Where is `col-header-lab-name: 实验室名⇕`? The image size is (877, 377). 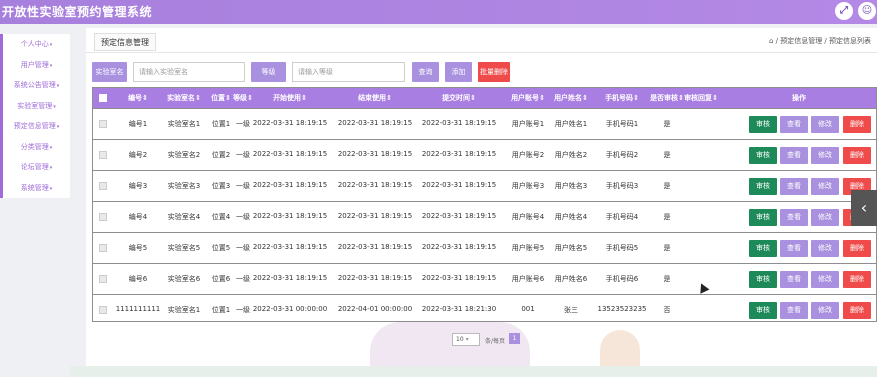
col-header-lab-name: 实验室名⇕ is located at coordinates (184, 98).